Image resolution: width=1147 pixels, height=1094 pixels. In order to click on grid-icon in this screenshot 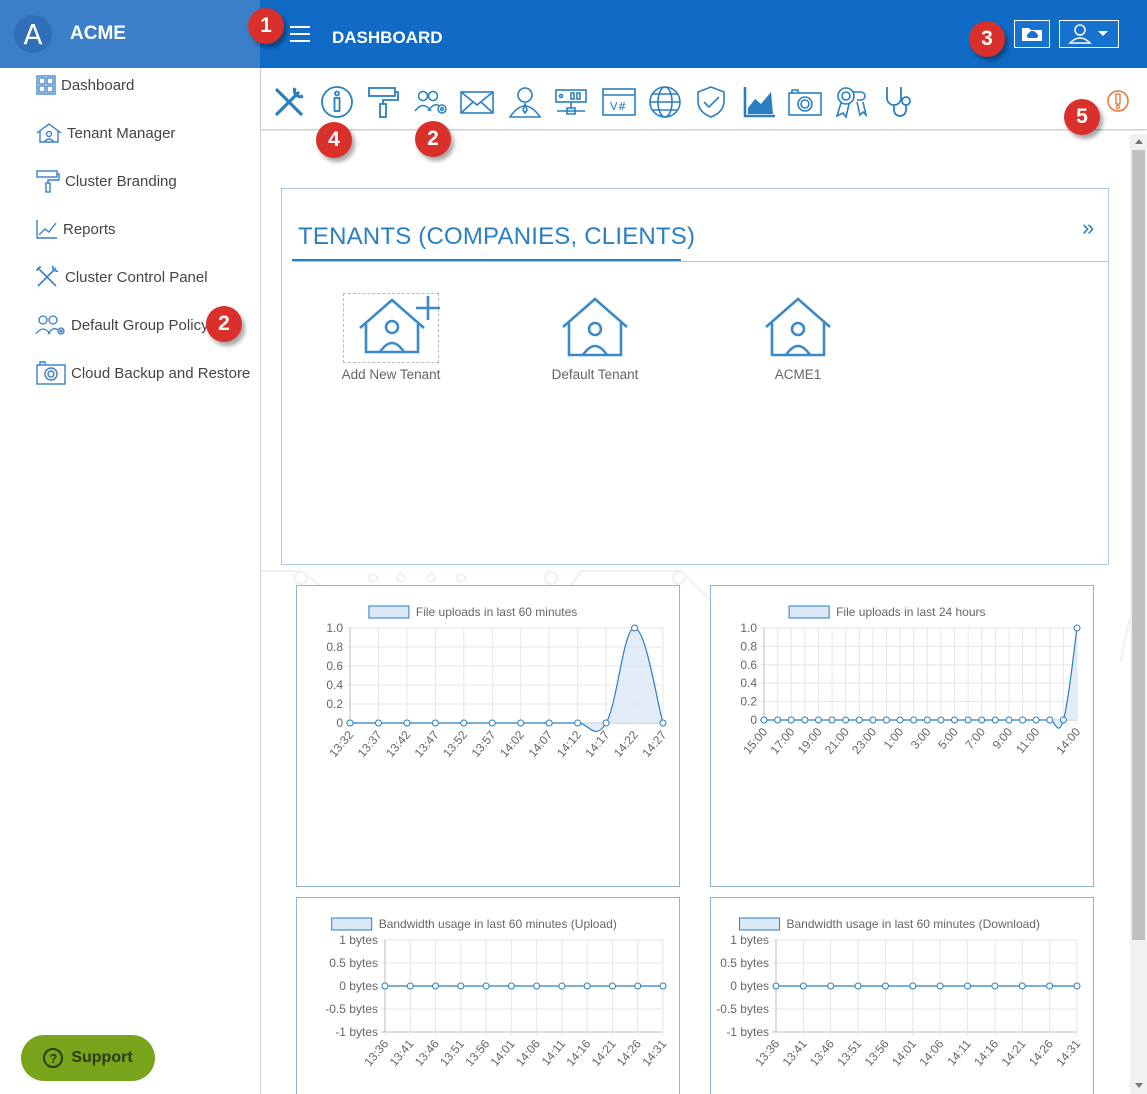, I will do `click(46, 85)`.